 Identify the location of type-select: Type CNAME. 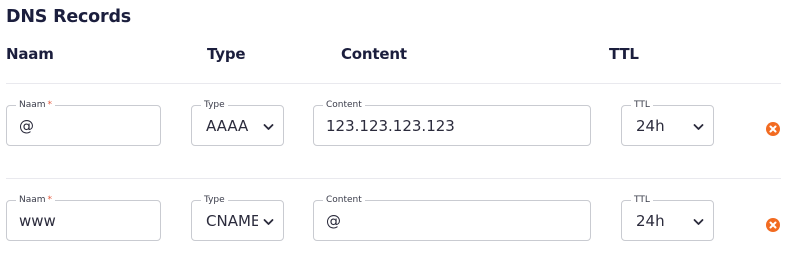
(237, 217).